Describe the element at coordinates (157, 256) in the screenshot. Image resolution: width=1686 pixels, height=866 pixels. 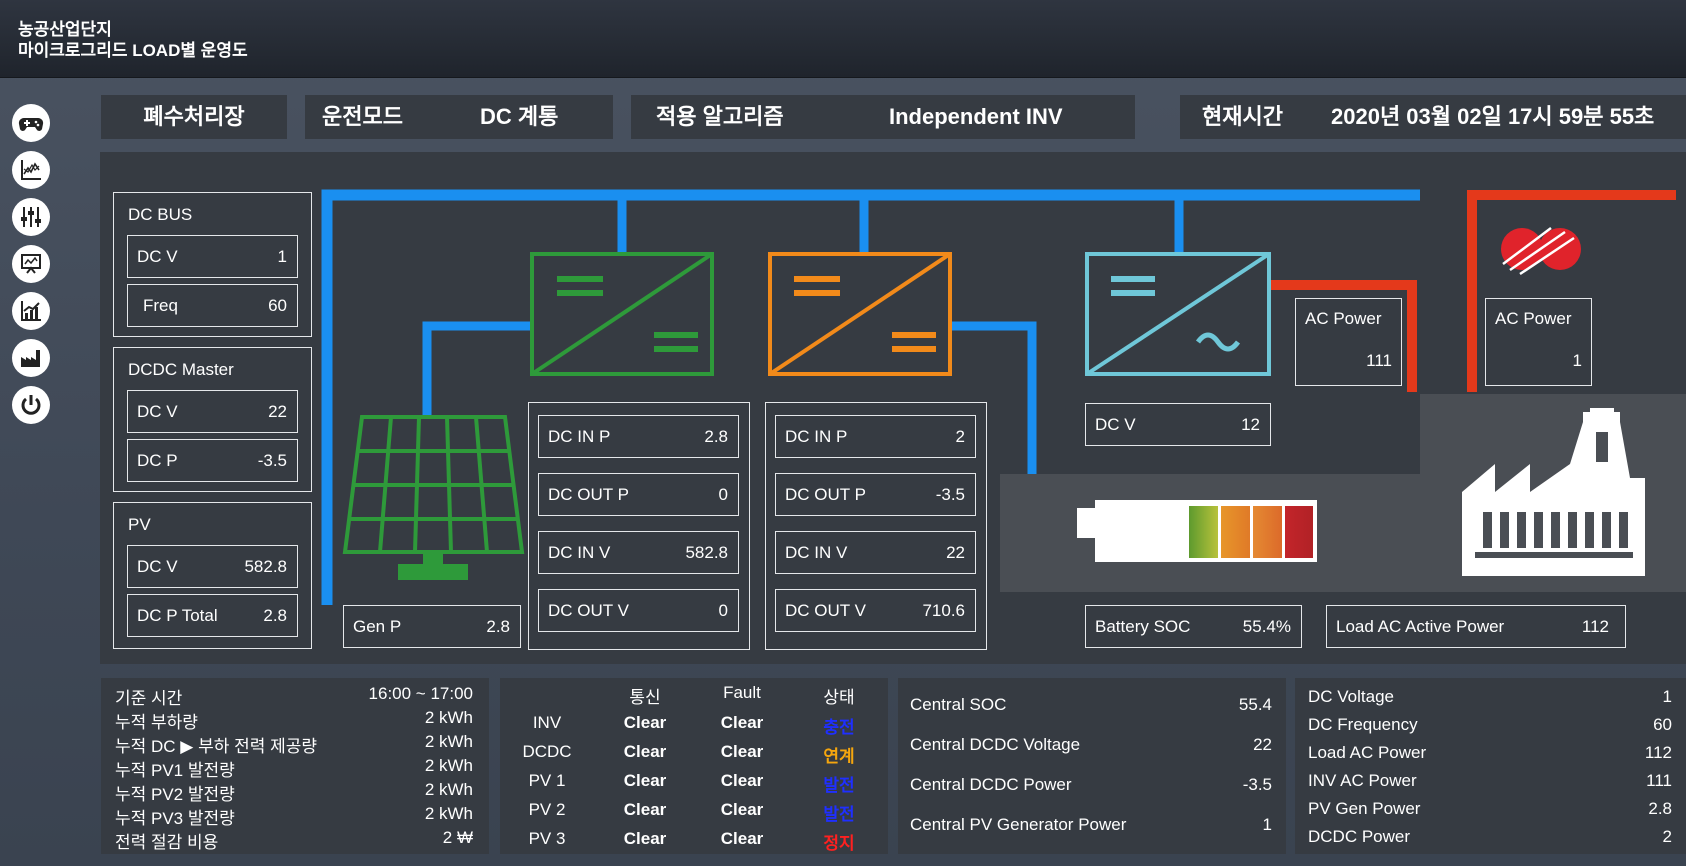
I see `dc-bus-dcv-label: DC V` at that location.